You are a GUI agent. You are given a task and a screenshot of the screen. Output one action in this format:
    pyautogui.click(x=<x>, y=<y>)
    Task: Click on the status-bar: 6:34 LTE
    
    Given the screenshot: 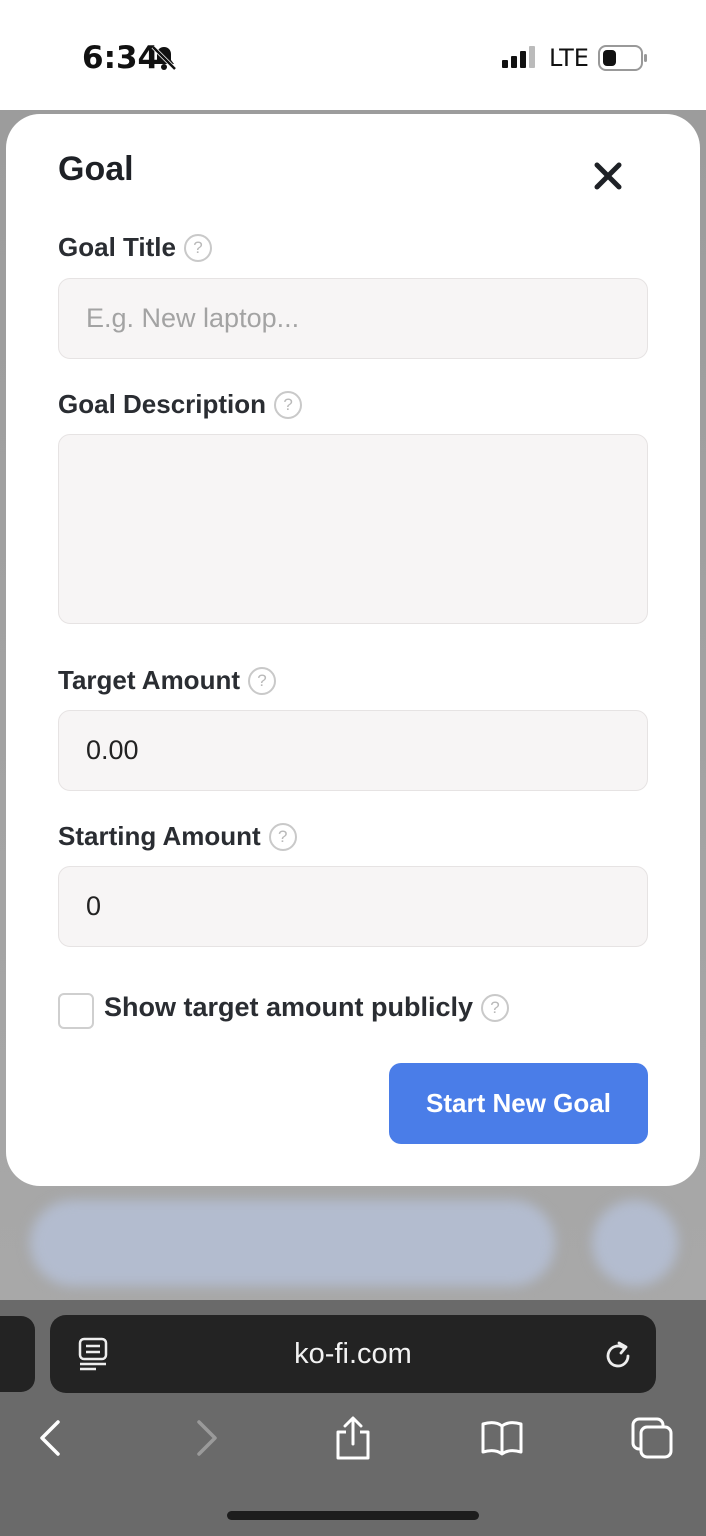 What is the action you would take?
    pyautogui.click(x=353, y=55)
    